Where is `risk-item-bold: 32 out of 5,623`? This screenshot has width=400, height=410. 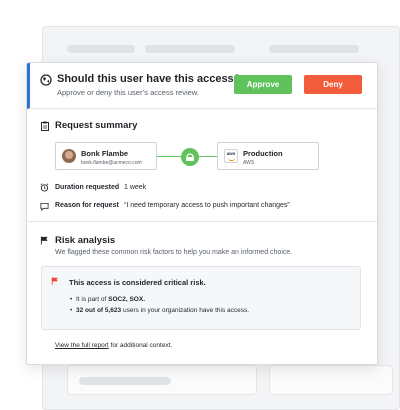 risk-item-bold: 32 out of 5,623 is located at coordinates (99, 310).